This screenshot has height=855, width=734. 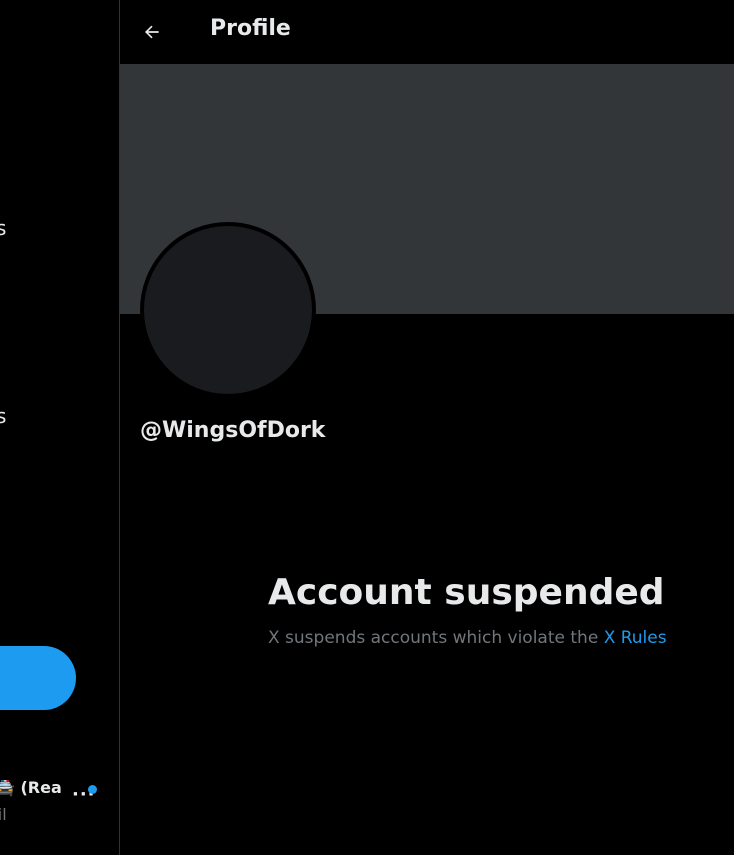 I want to click on back-button, so click(x=152, y=32).